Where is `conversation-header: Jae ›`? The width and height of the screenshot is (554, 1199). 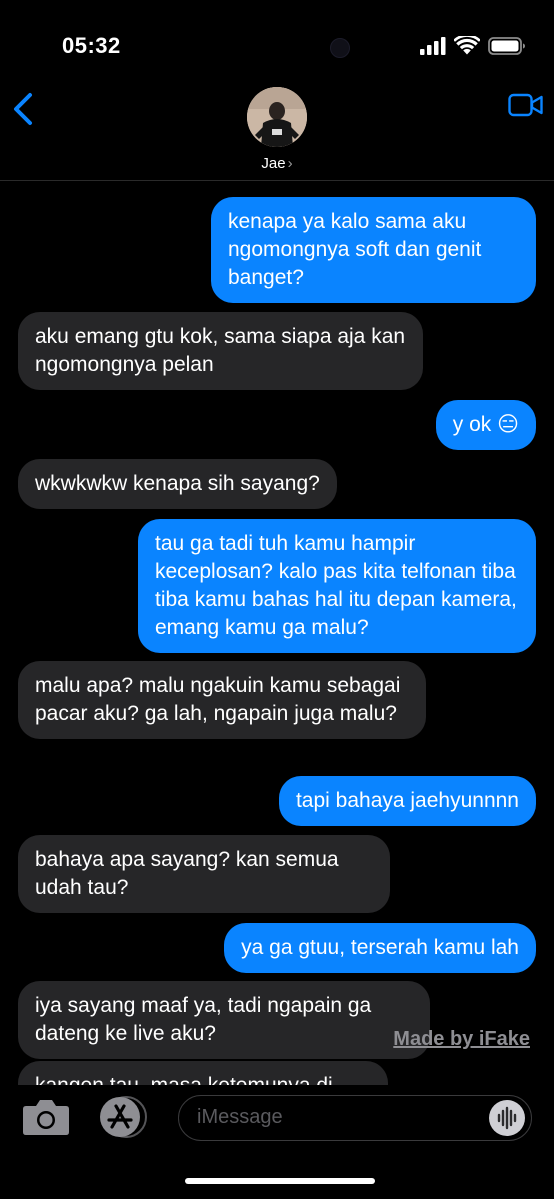 conversation-header: Jae › is located at coordinates (277, 130).